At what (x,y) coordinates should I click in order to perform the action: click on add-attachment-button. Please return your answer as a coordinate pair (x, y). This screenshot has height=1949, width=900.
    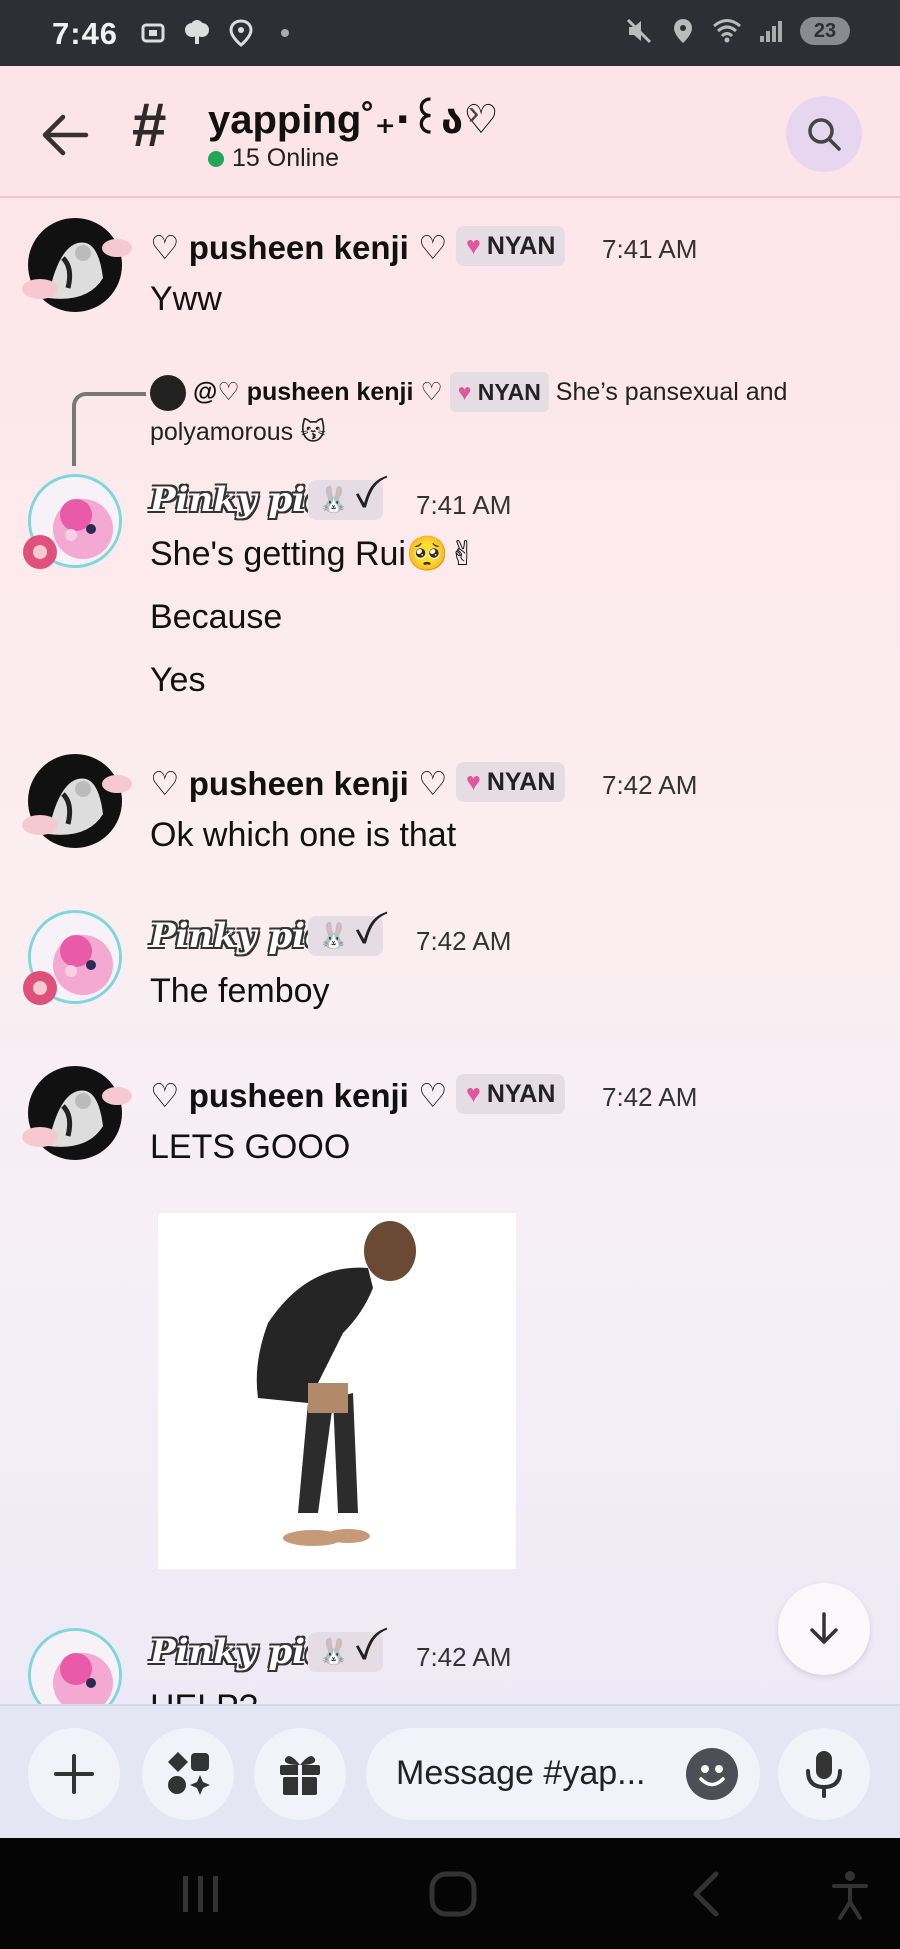
    Looking at the image, I should click on (74, 1774).